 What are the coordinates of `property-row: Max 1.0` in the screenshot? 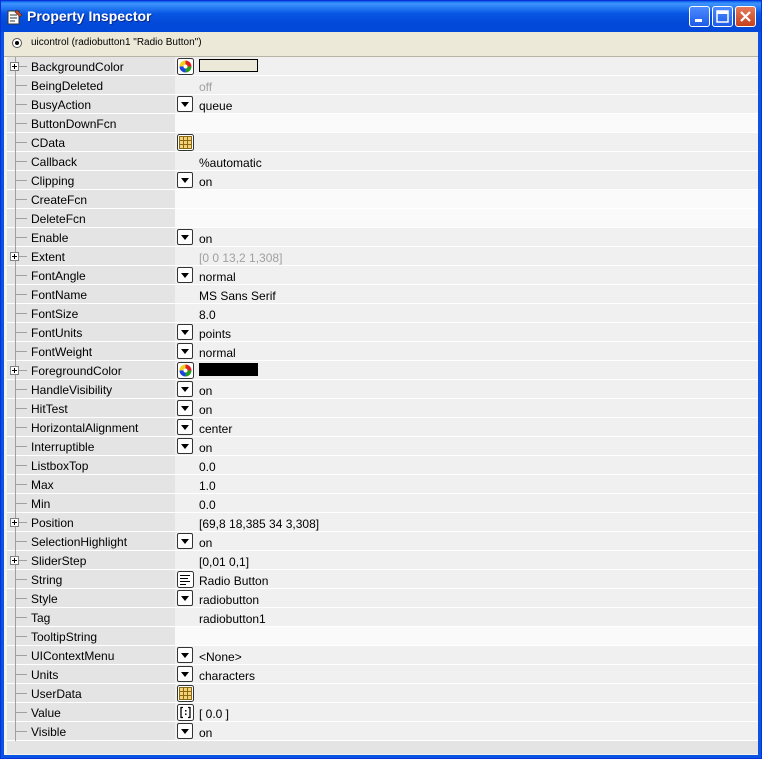 It's located at (382, 484).